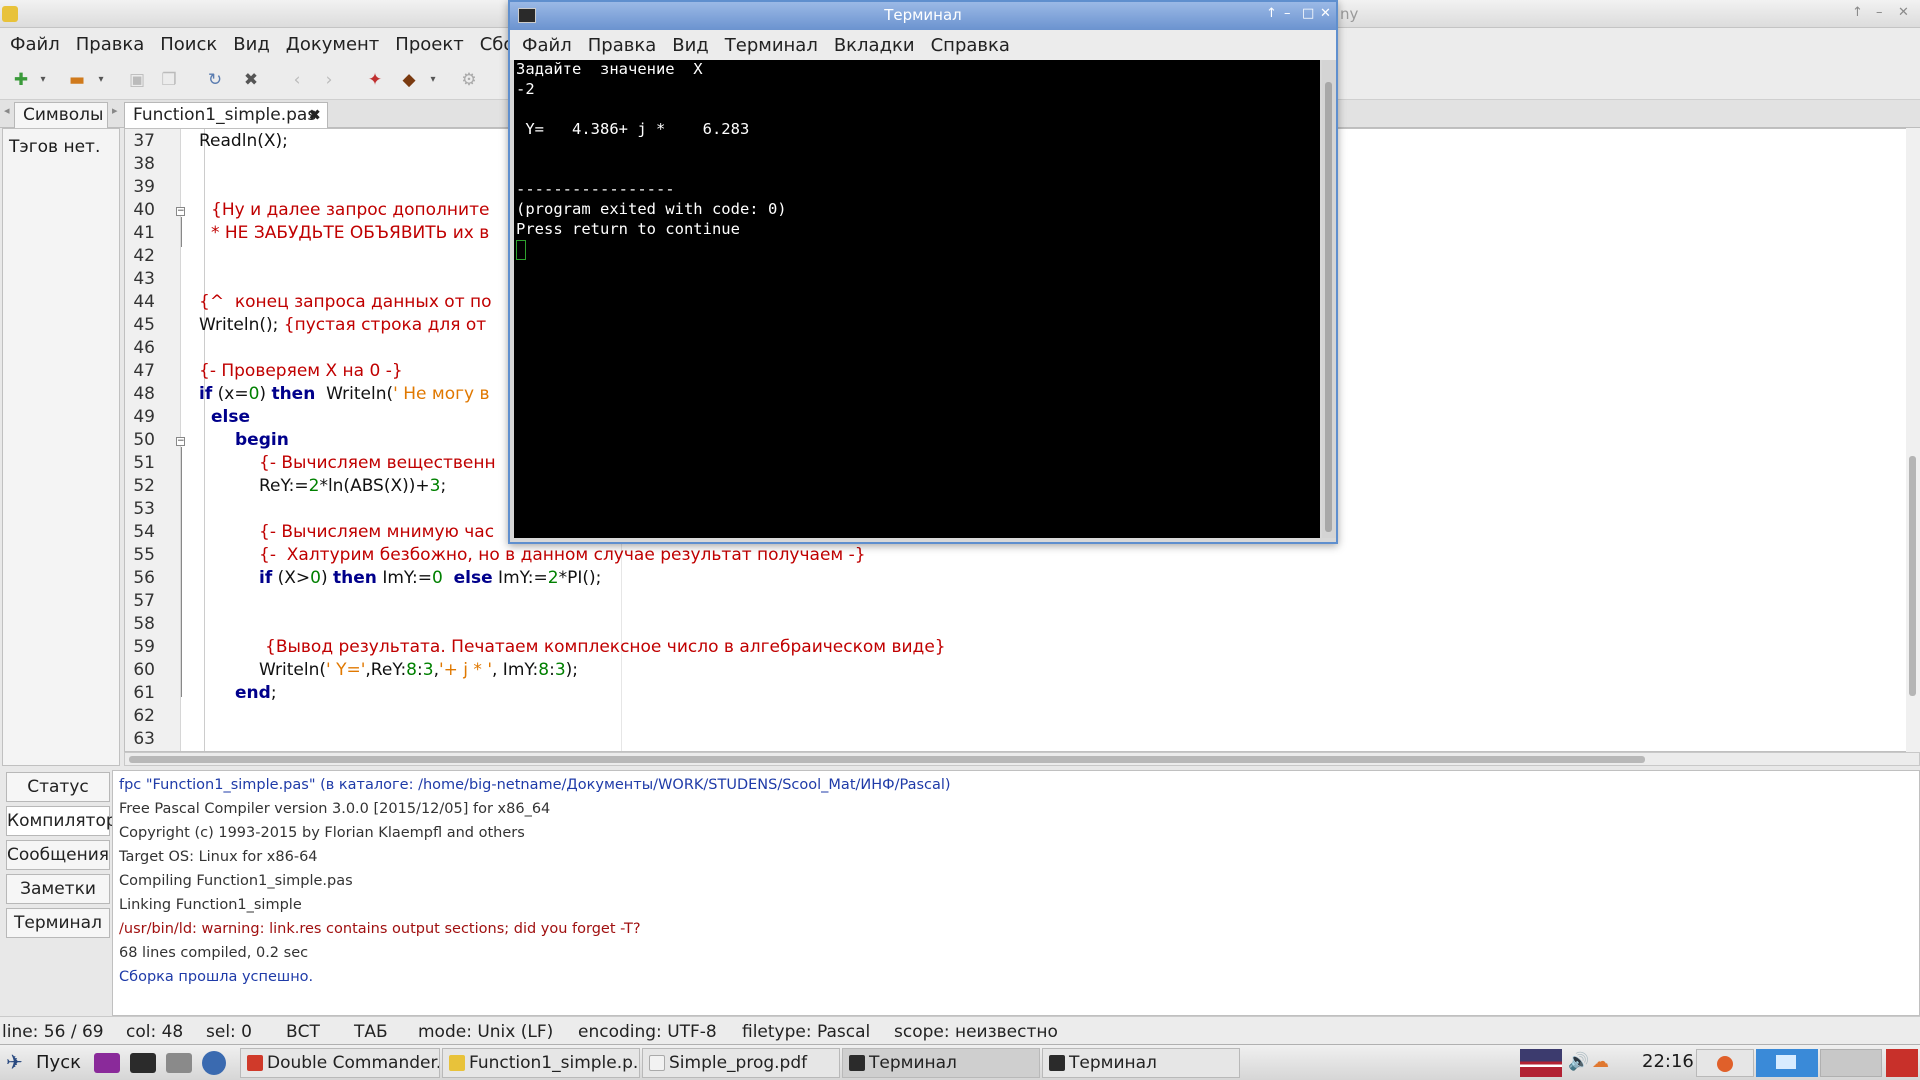 This screenshot has height=1080, width=1920. I want to click on start-button: ✈ Пуск, so click(45, 1063).